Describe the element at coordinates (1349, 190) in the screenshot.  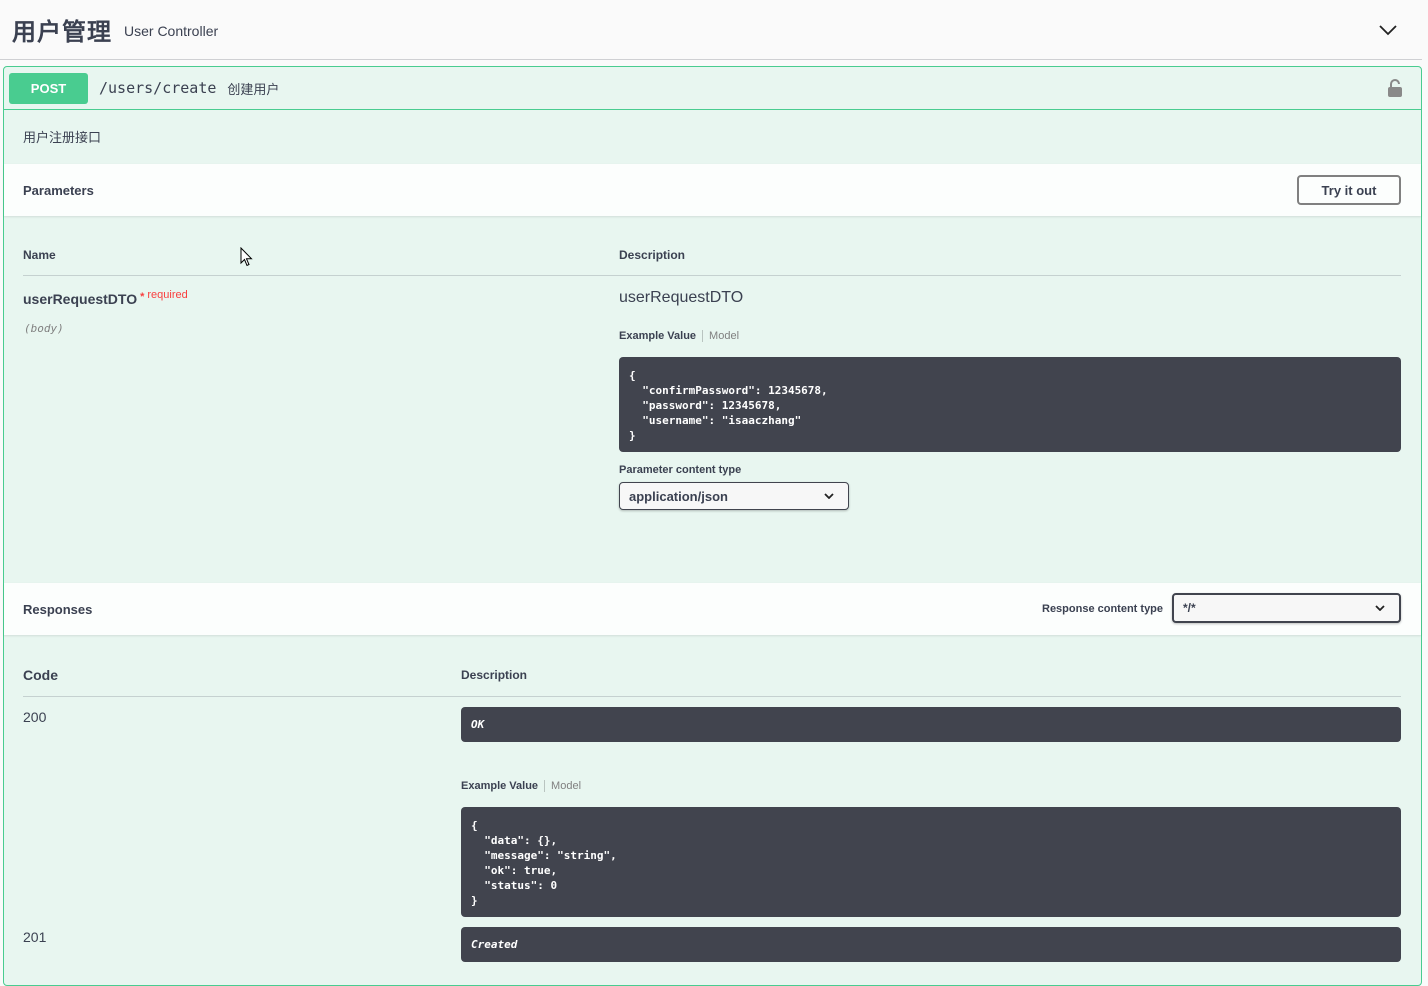
I see `try-it-out-button: Try it out` at that location.